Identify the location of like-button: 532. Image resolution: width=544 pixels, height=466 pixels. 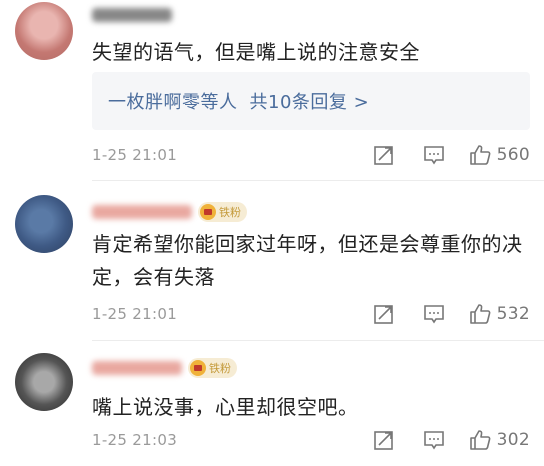
(499, 314).